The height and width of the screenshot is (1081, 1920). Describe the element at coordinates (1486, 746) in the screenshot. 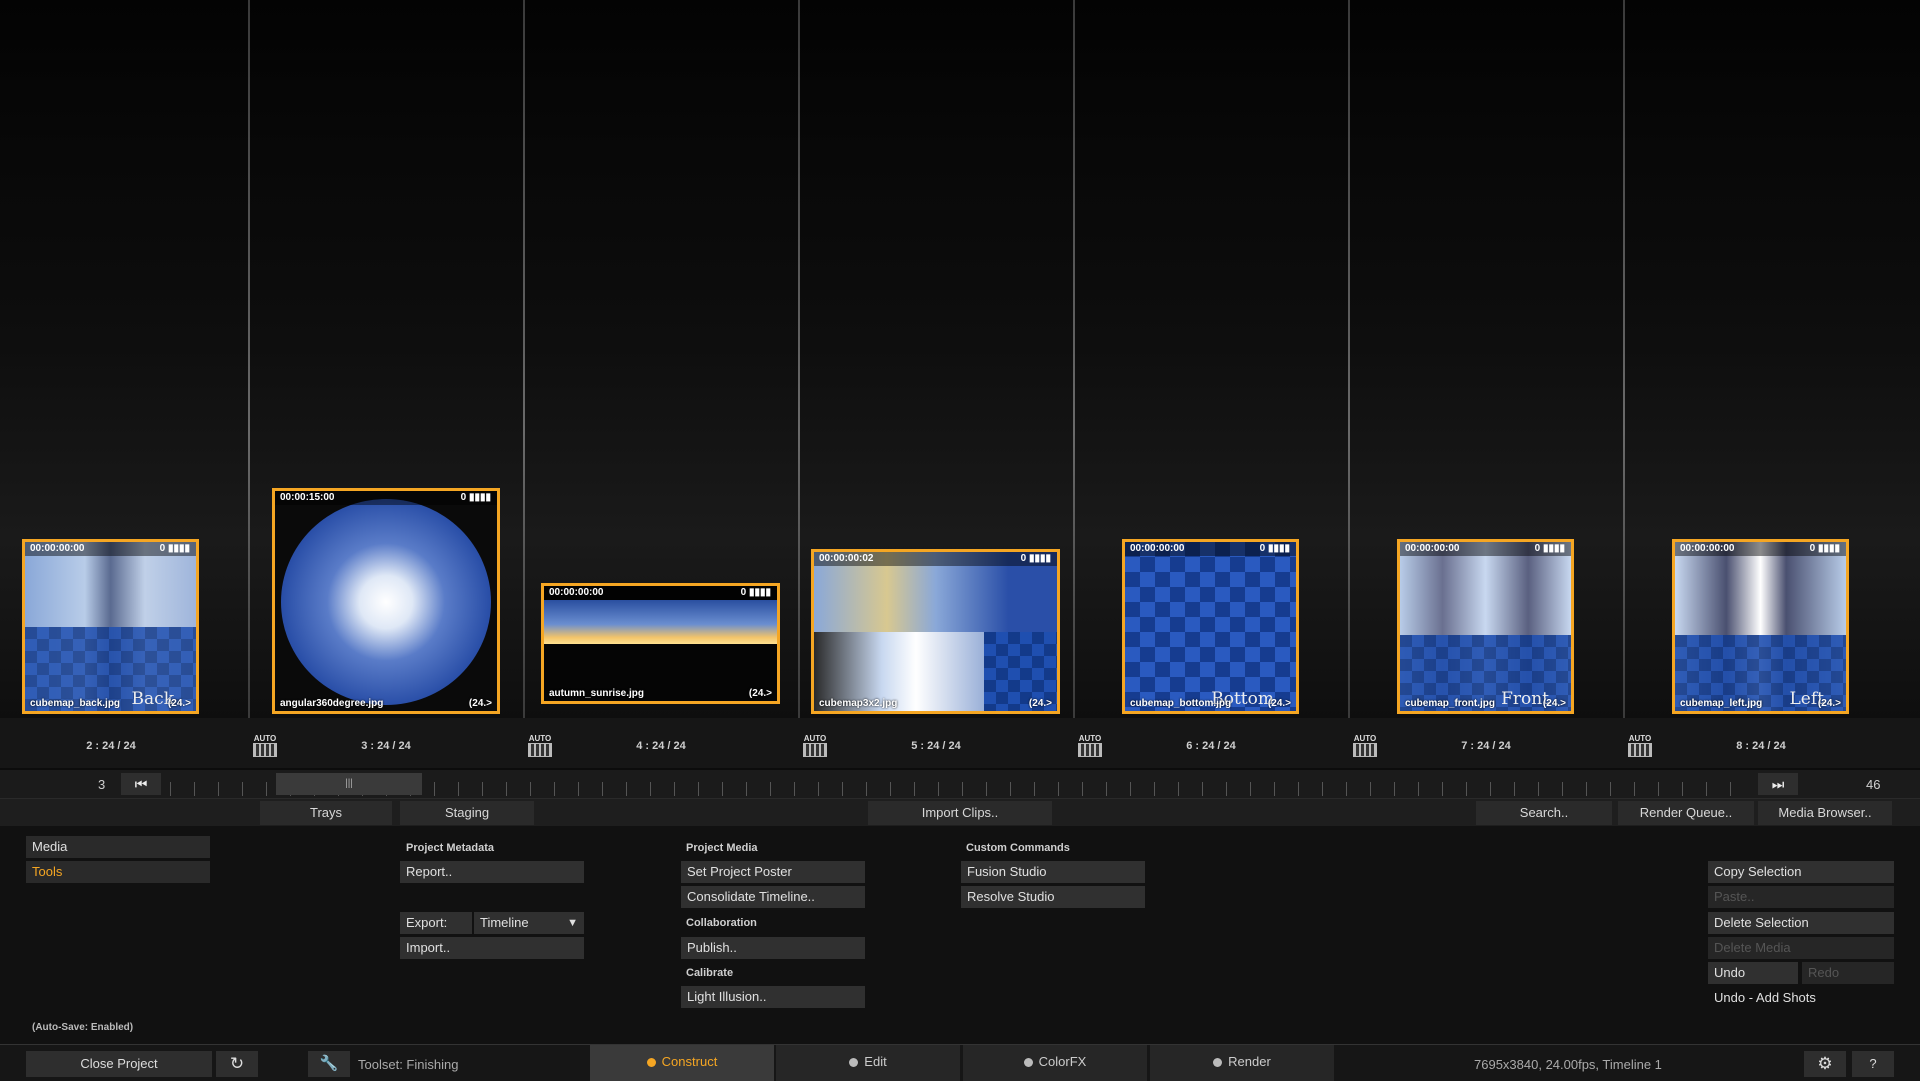

I see `shot-label: 7 : 24 / 24` at that location.